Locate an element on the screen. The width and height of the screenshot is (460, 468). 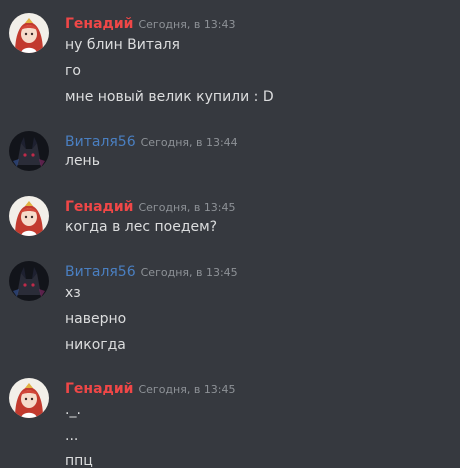
message-text: ну блин Виталя is located at coordinates (122, 45).